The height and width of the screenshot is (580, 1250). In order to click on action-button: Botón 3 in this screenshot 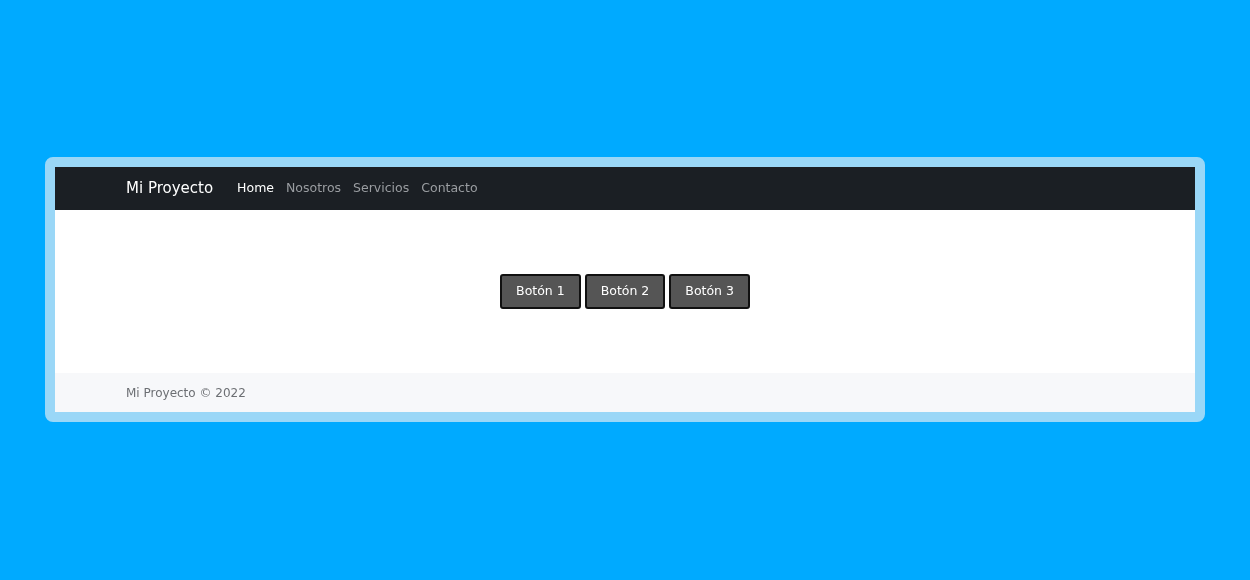, I will do `click(709, 291)`.